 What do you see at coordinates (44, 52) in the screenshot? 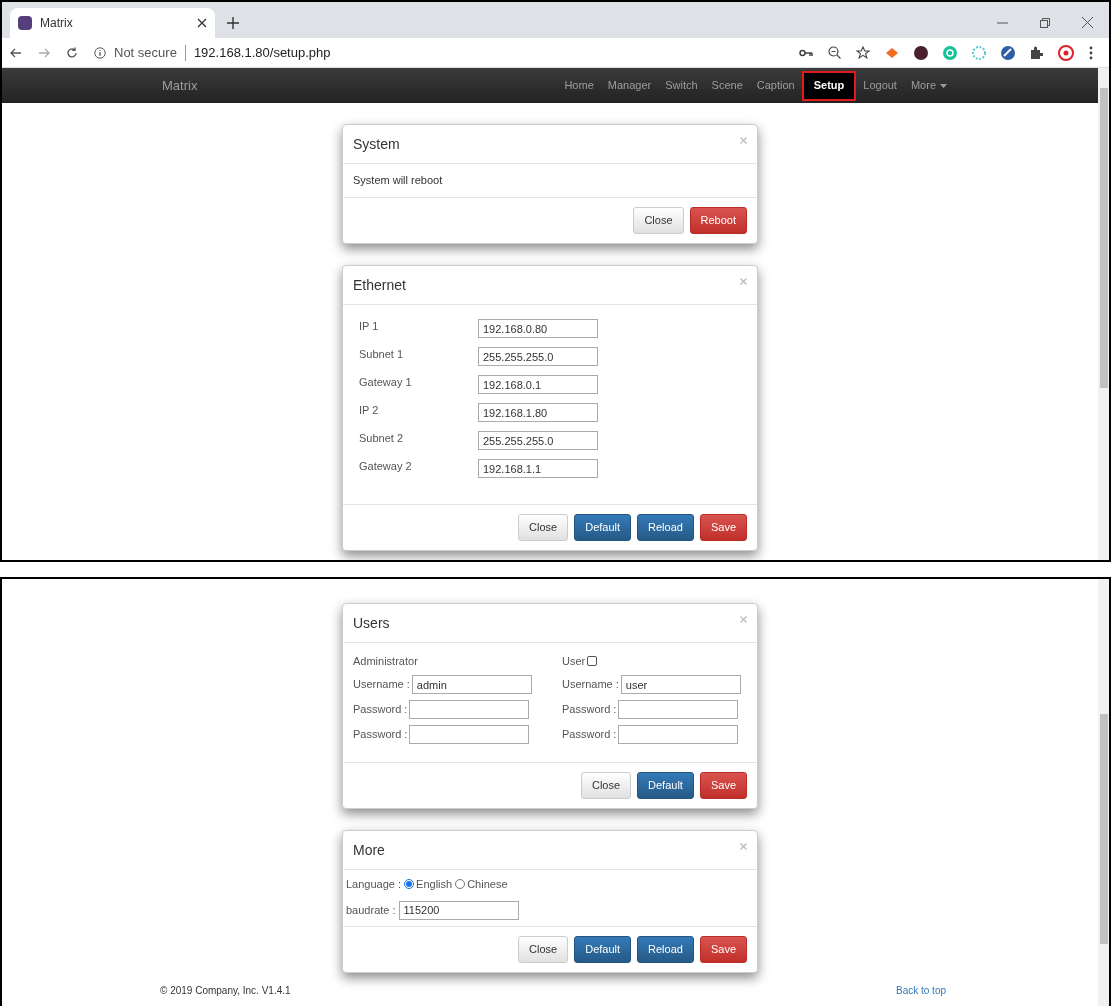
I see `forward-arrow-icon` at bounding box center [44, 52].